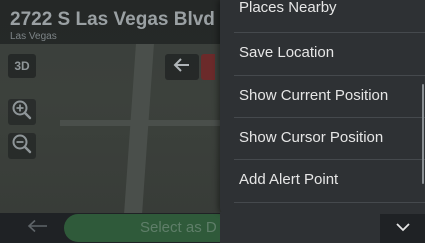 The image size is (425, 243). What do you see at coordinates (329, 202) in the screenshot?
I see `menu-divider` at bounding box center [329, 202].